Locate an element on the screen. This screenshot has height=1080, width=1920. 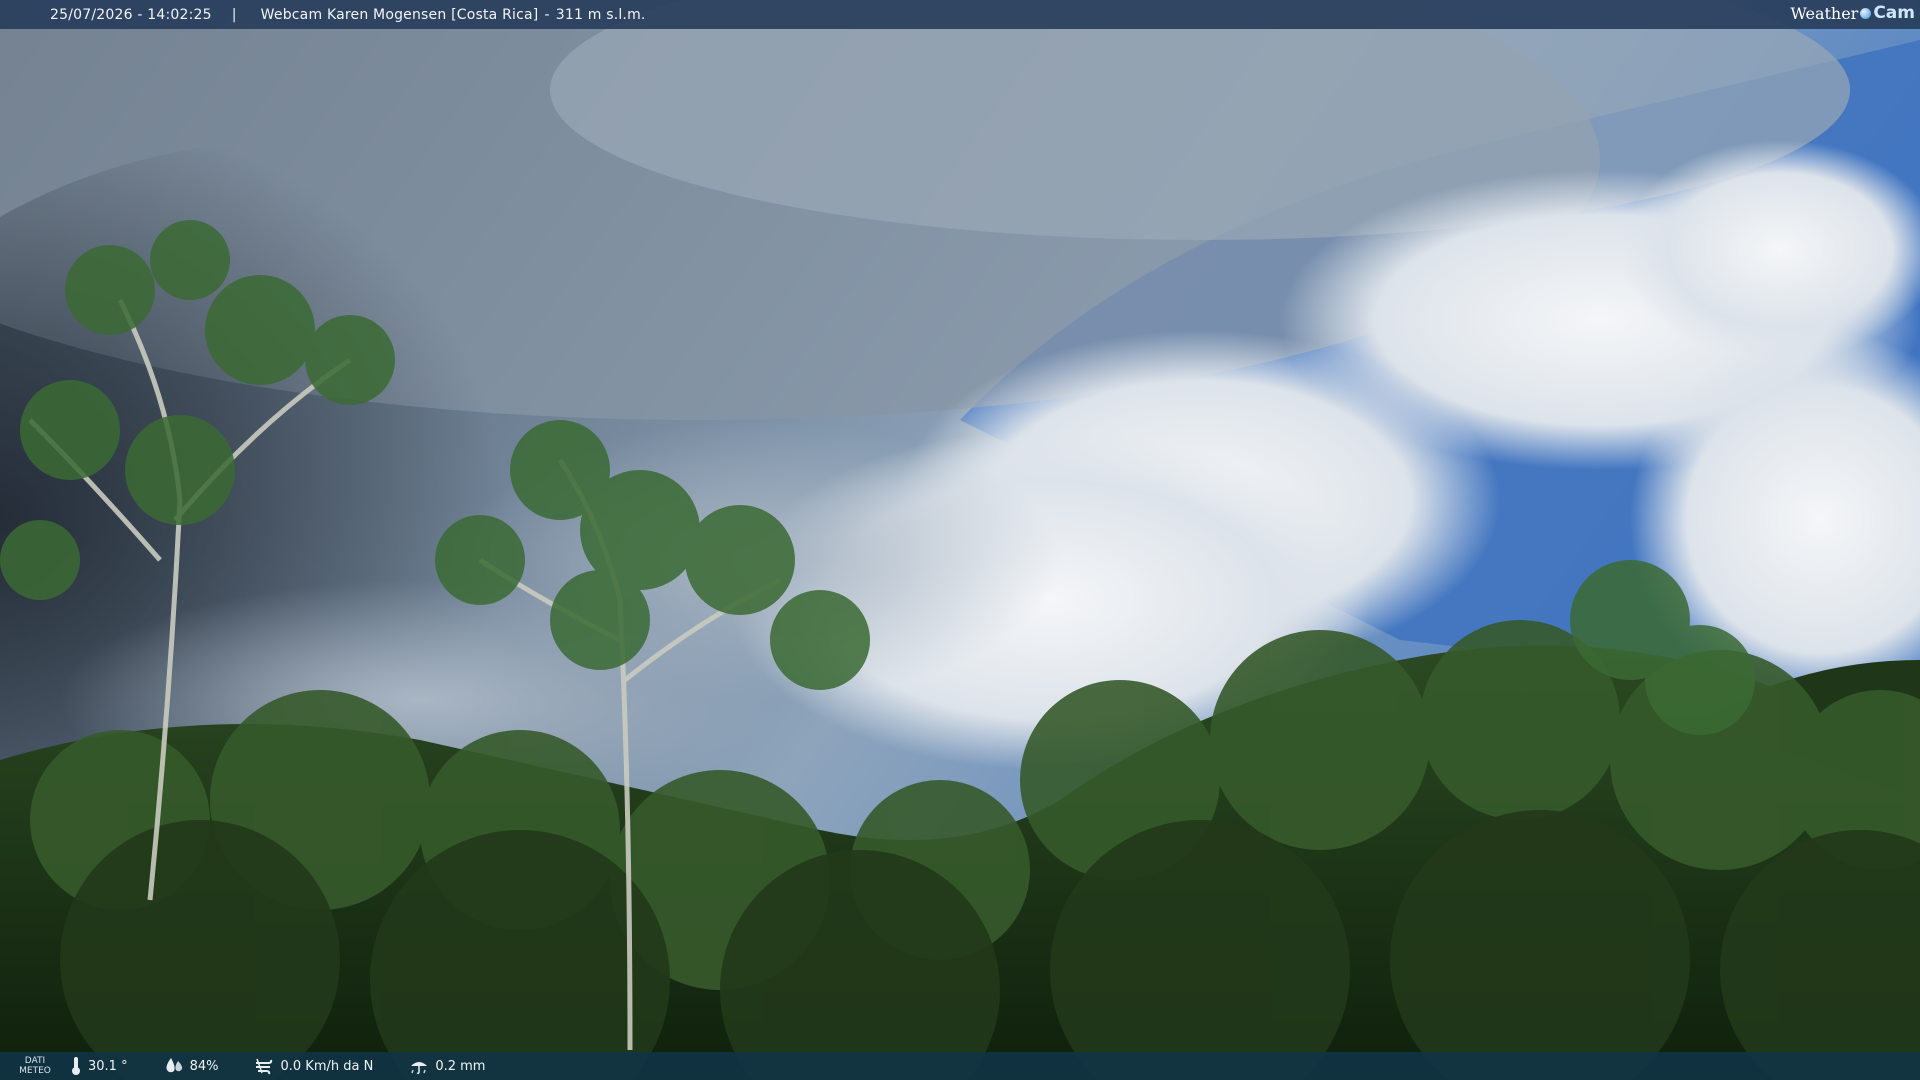
wind-reading: 0.0 Km/h da N is located at coordinates (313, 1066).